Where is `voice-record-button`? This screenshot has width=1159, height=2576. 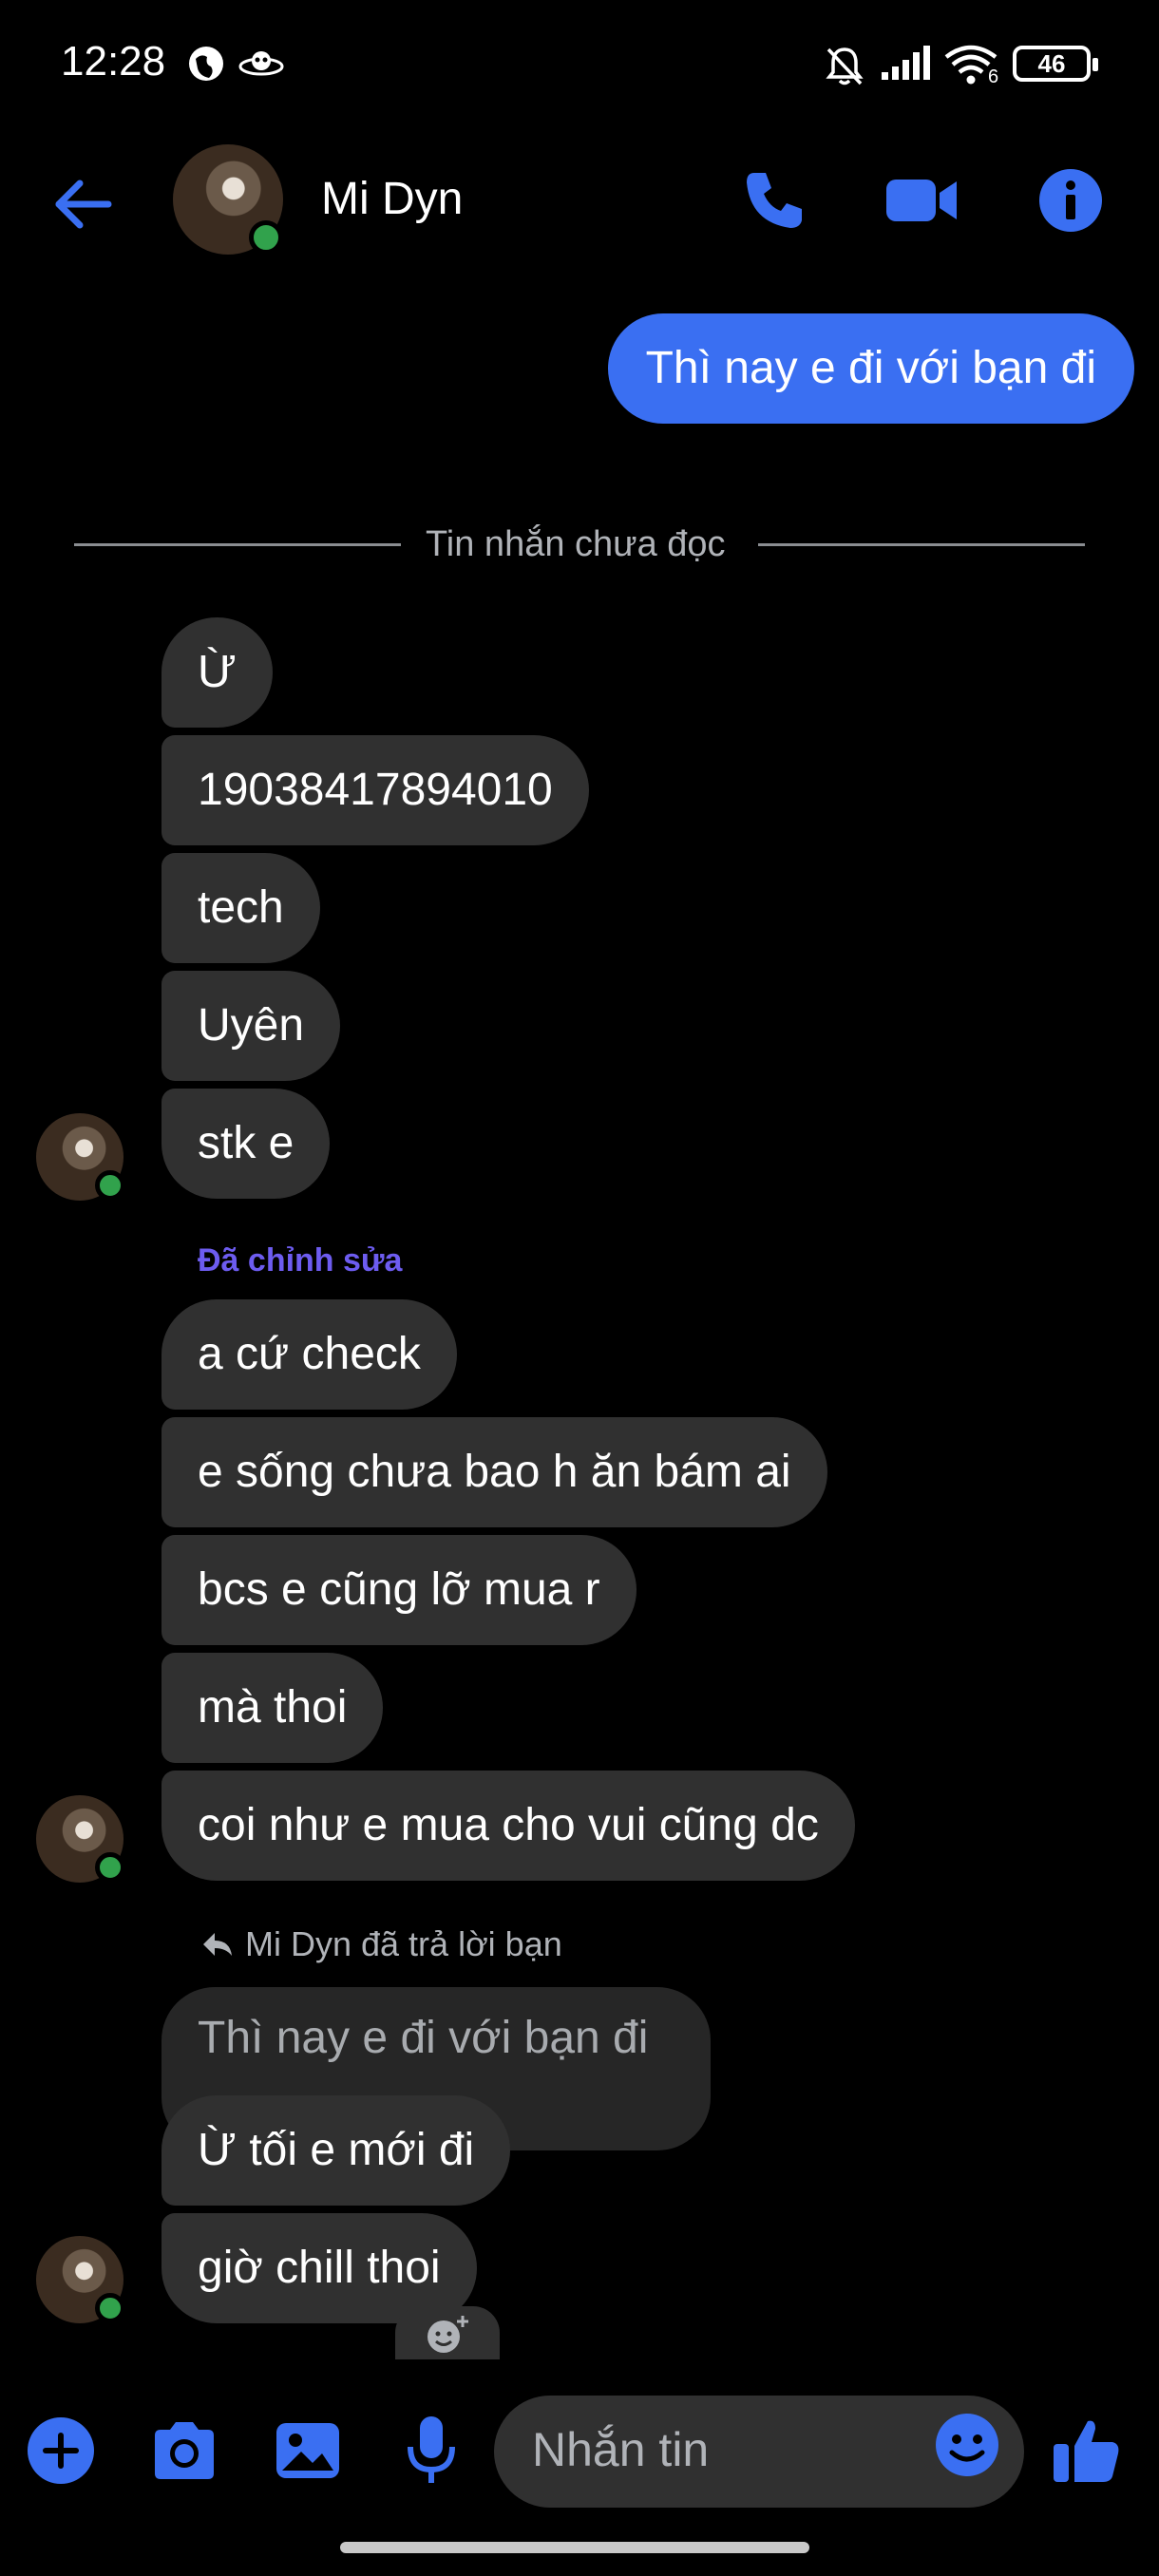
voice-record-button is located at coordinates (431, 2451).